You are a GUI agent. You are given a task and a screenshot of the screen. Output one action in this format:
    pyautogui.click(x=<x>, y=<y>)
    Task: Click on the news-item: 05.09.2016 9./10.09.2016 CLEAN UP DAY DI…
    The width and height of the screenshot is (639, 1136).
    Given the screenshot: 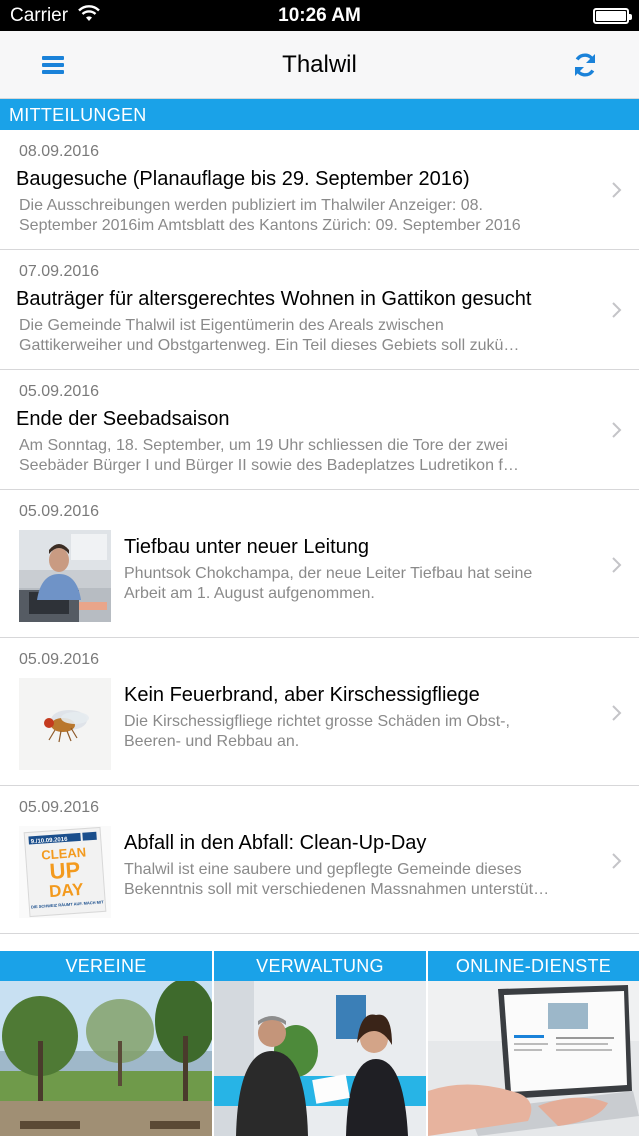 What is the action you would take?
    pyautogui.click(x=319, y=860)
    